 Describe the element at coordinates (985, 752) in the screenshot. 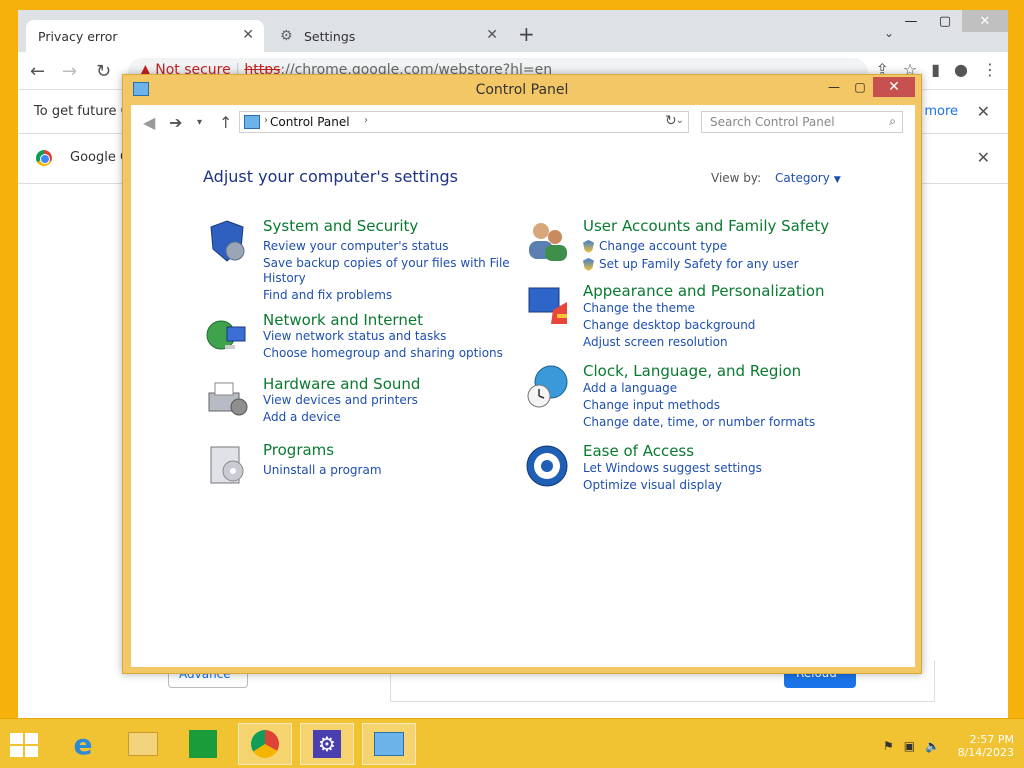

I see `date: 8/14/2023` at that location.